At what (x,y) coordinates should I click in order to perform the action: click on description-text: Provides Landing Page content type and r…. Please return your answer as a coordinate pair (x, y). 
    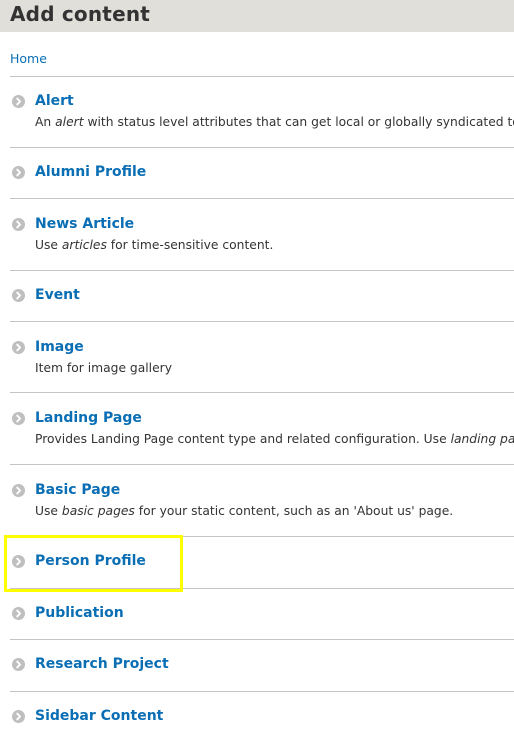
    Looking at the image, I should click on (243, 439).